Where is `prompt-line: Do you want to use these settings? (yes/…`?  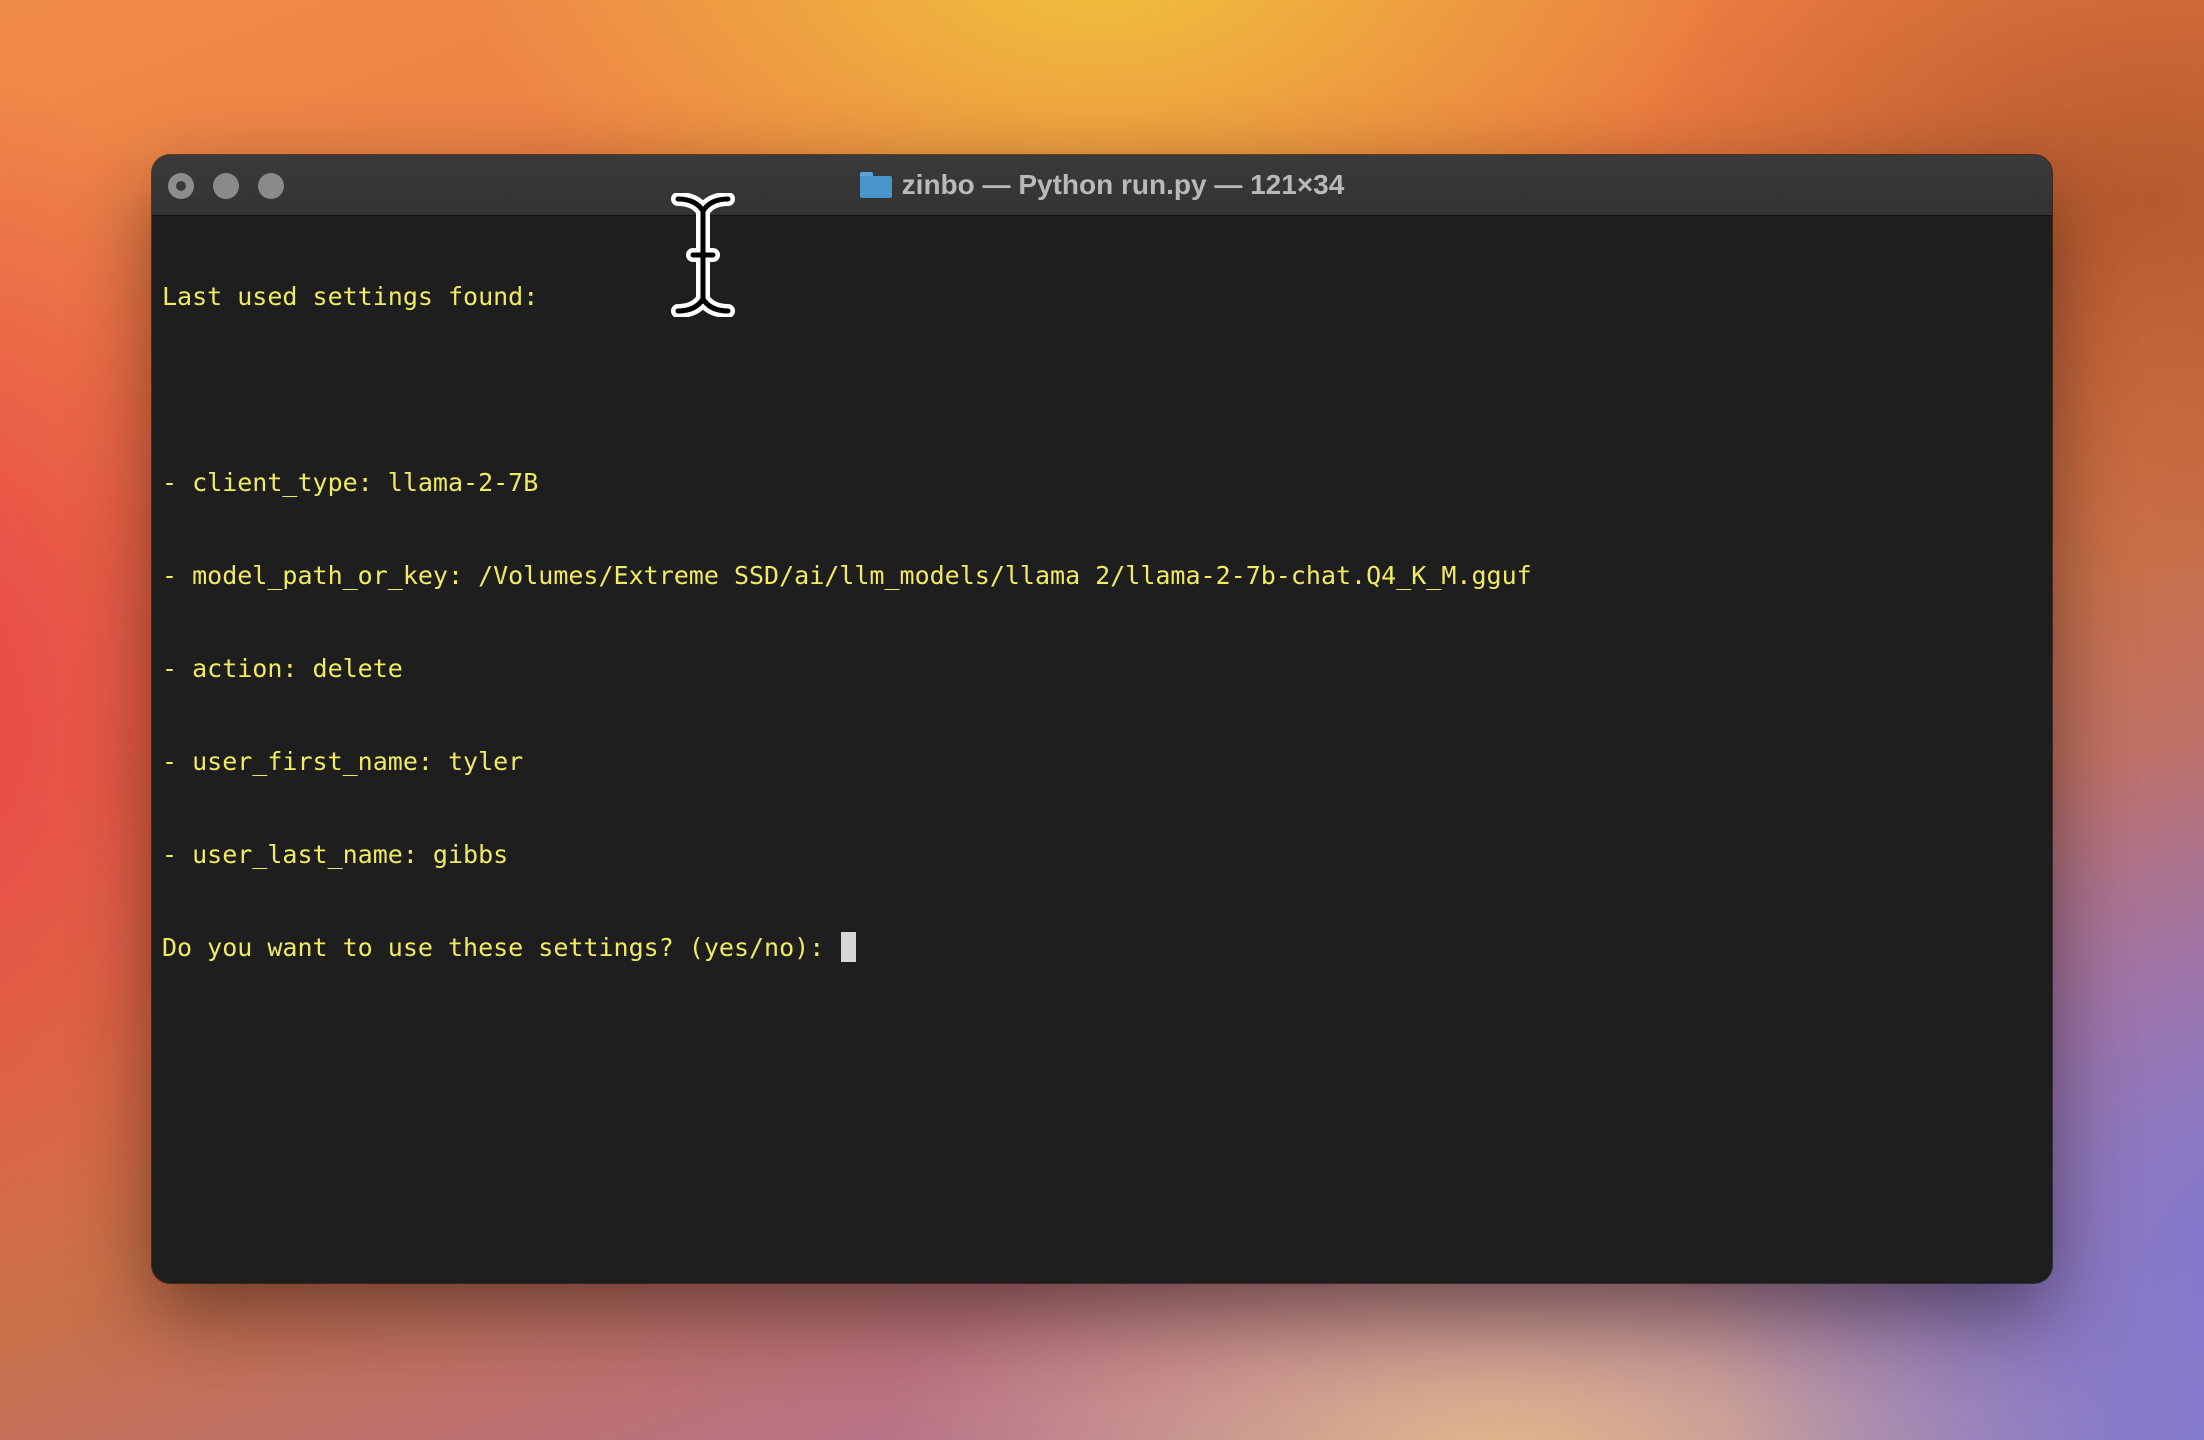
prompt-line: Do you want to use these settings? (yes/… is located at coordinates (1102, 947).